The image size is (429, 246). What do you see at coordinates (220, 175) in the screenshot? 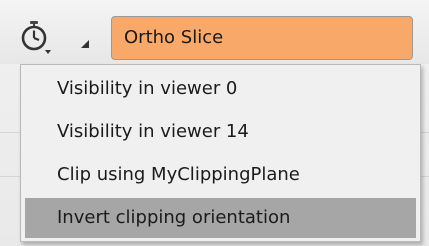
I see `menu-item-clip-using-plane: Clip using MyClippingPlane` at bounding box center [220, 175].